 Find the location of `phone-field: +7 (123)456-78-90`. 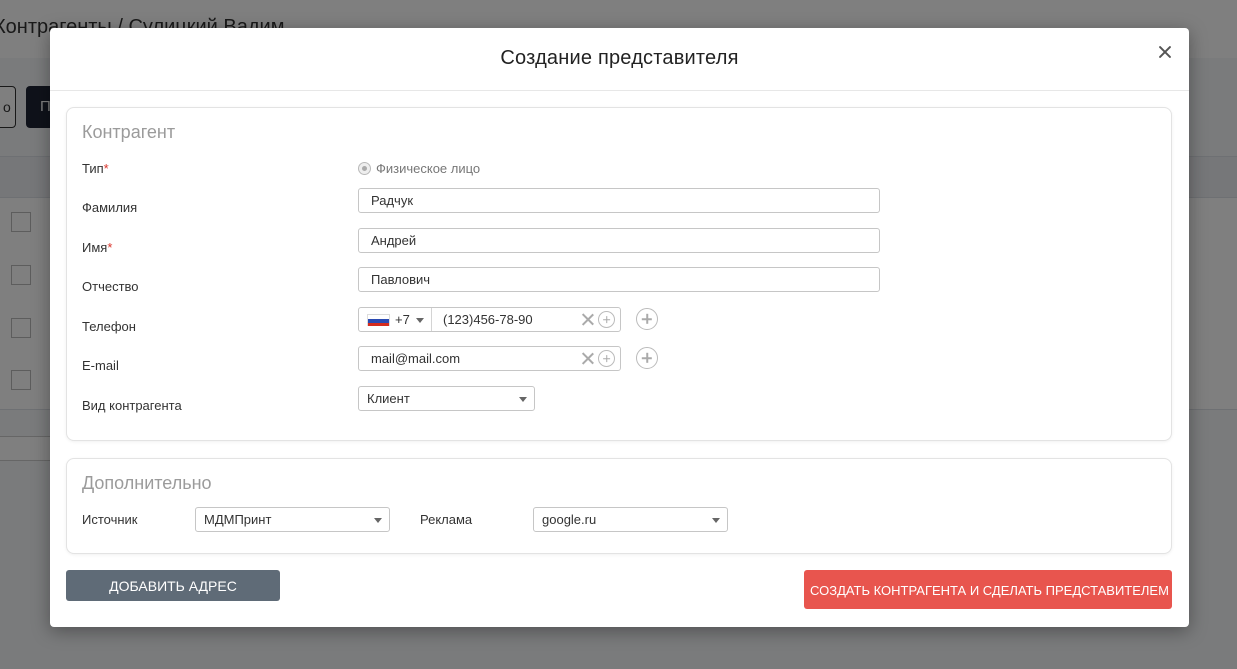

phone-field: +7 (123)456-78-90 is located at coordinates (489, 319).